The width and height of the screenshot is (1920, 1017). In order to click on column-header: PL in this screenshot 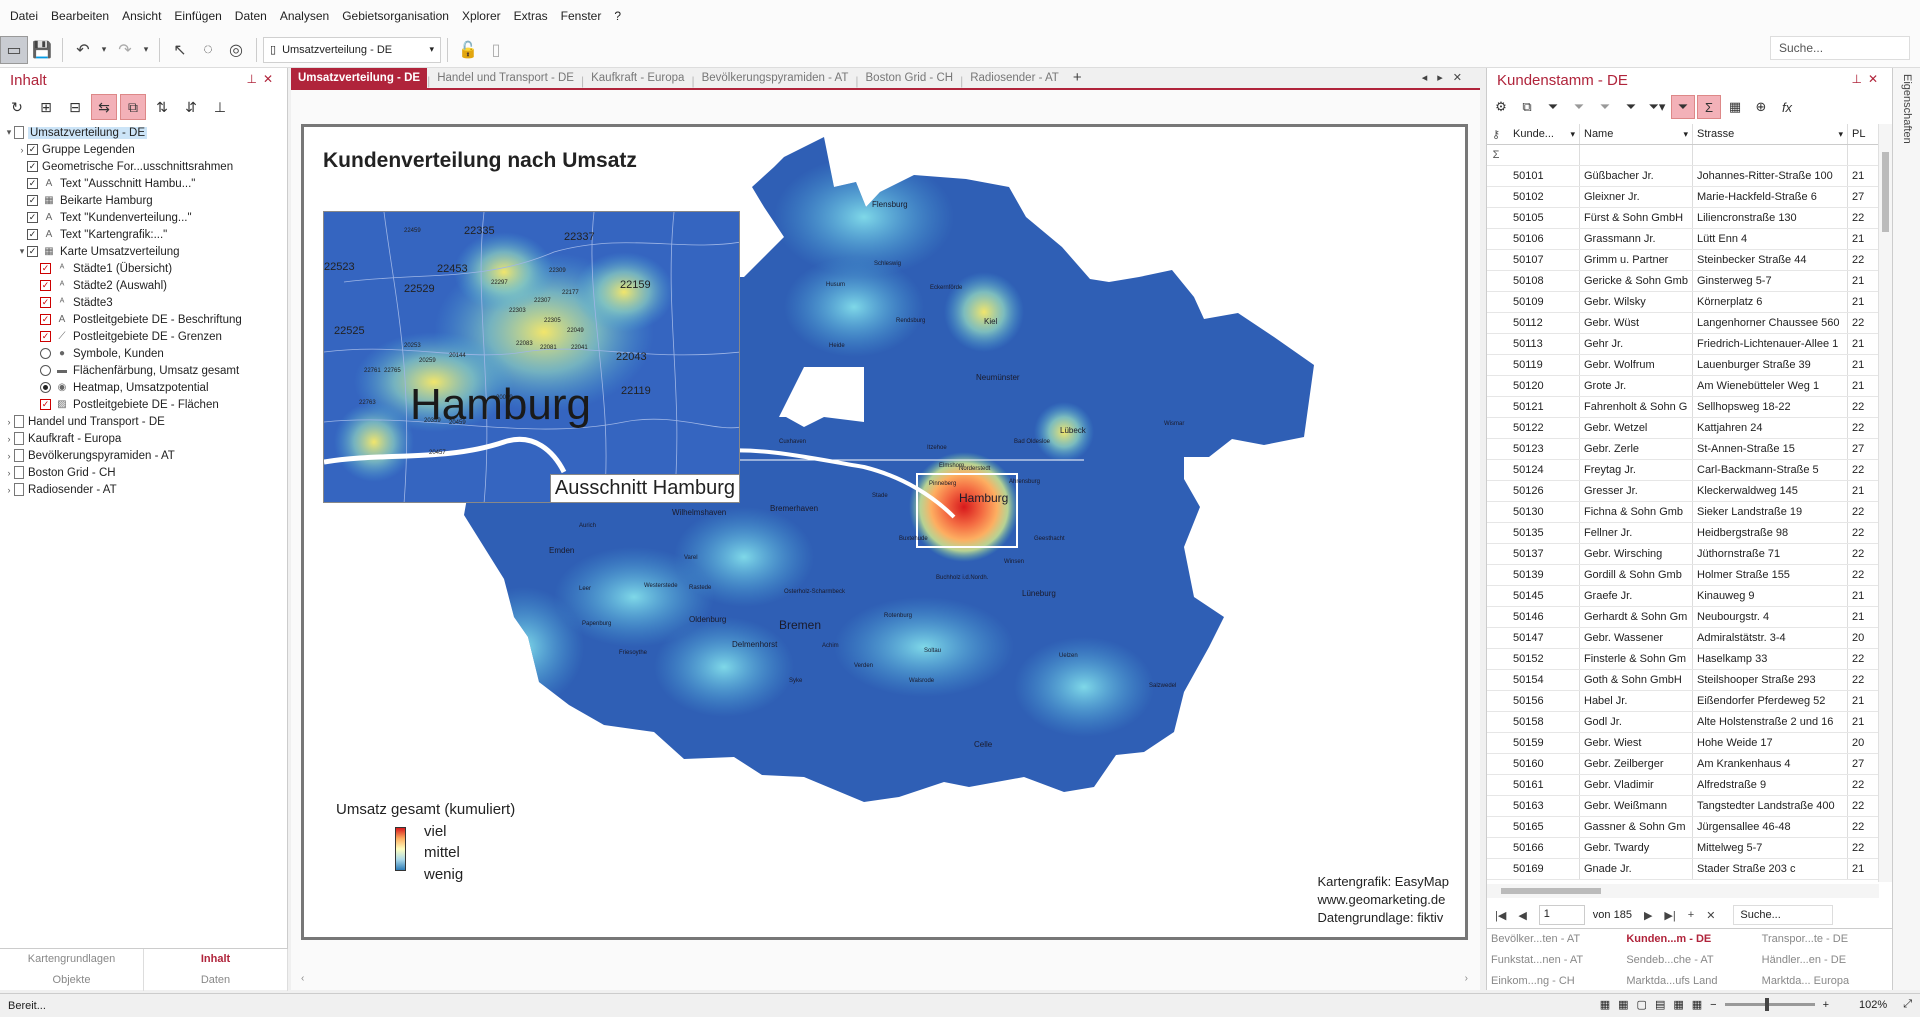, I will do `click(1863, 134)`.